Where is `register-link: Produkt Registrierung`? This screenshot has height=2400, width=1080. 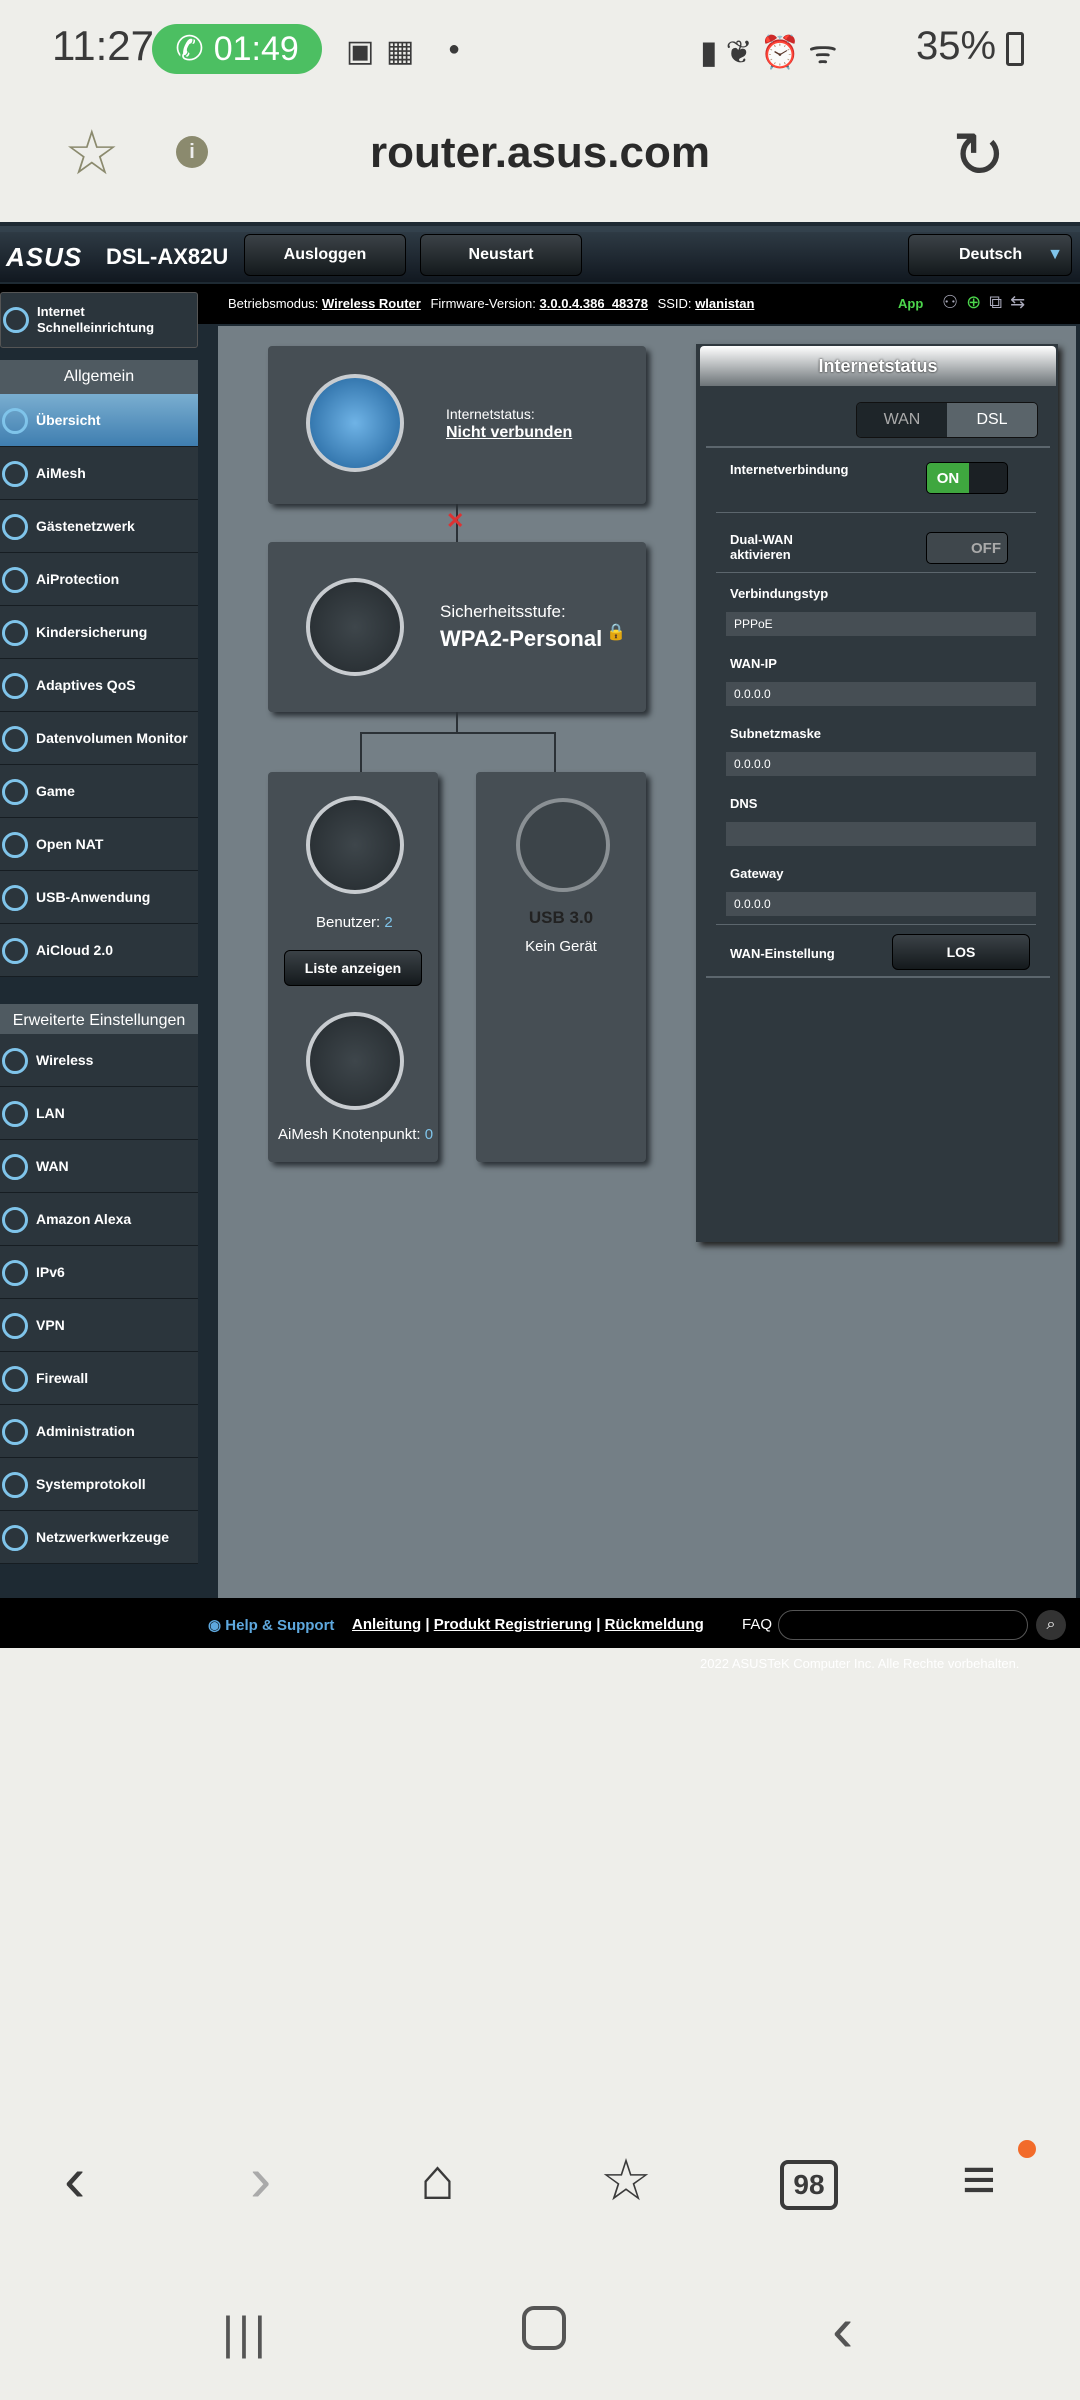
register-link: Produkt Registrierung is located at coordinates (513, 1624).